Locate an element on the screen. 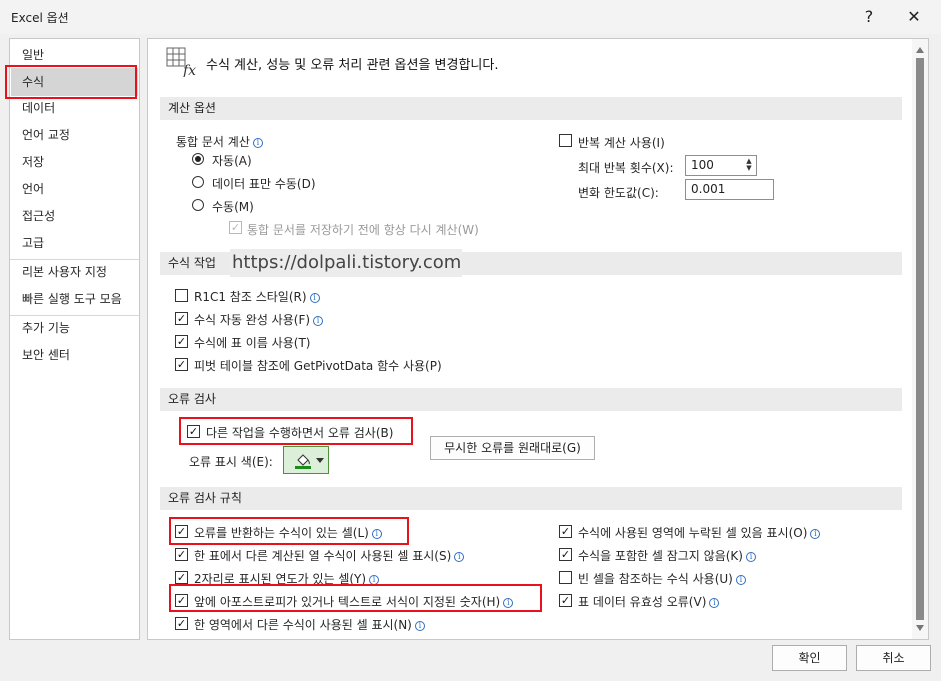  table-names-label: 수식에 표 이름 사용(T) is located at coordinates (252, 342).